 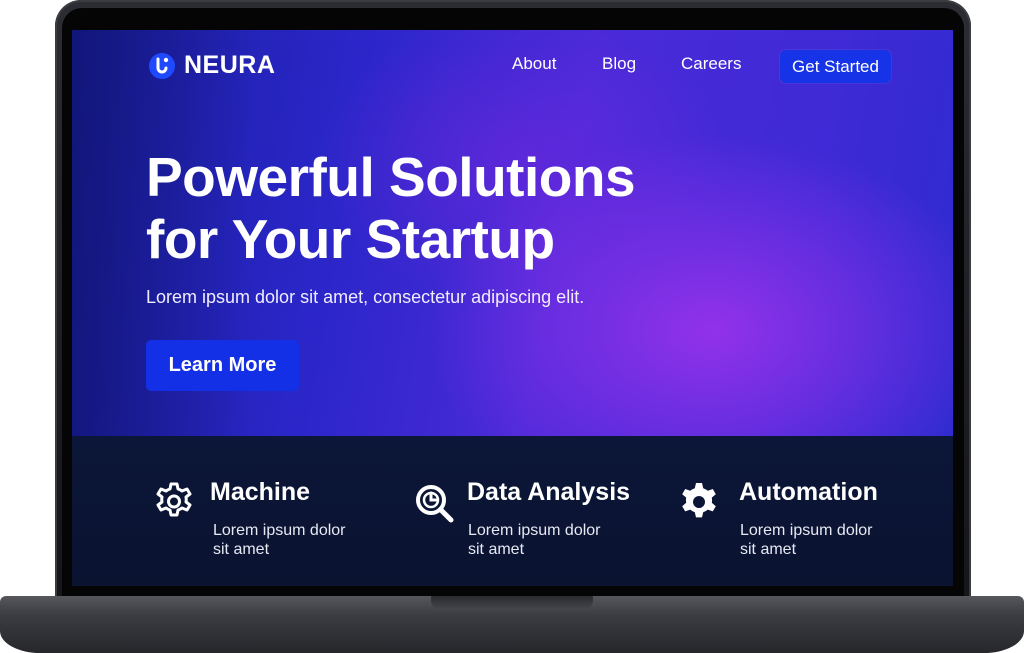 I want to click on gear-outline-icon, so click(x=174, y=499).